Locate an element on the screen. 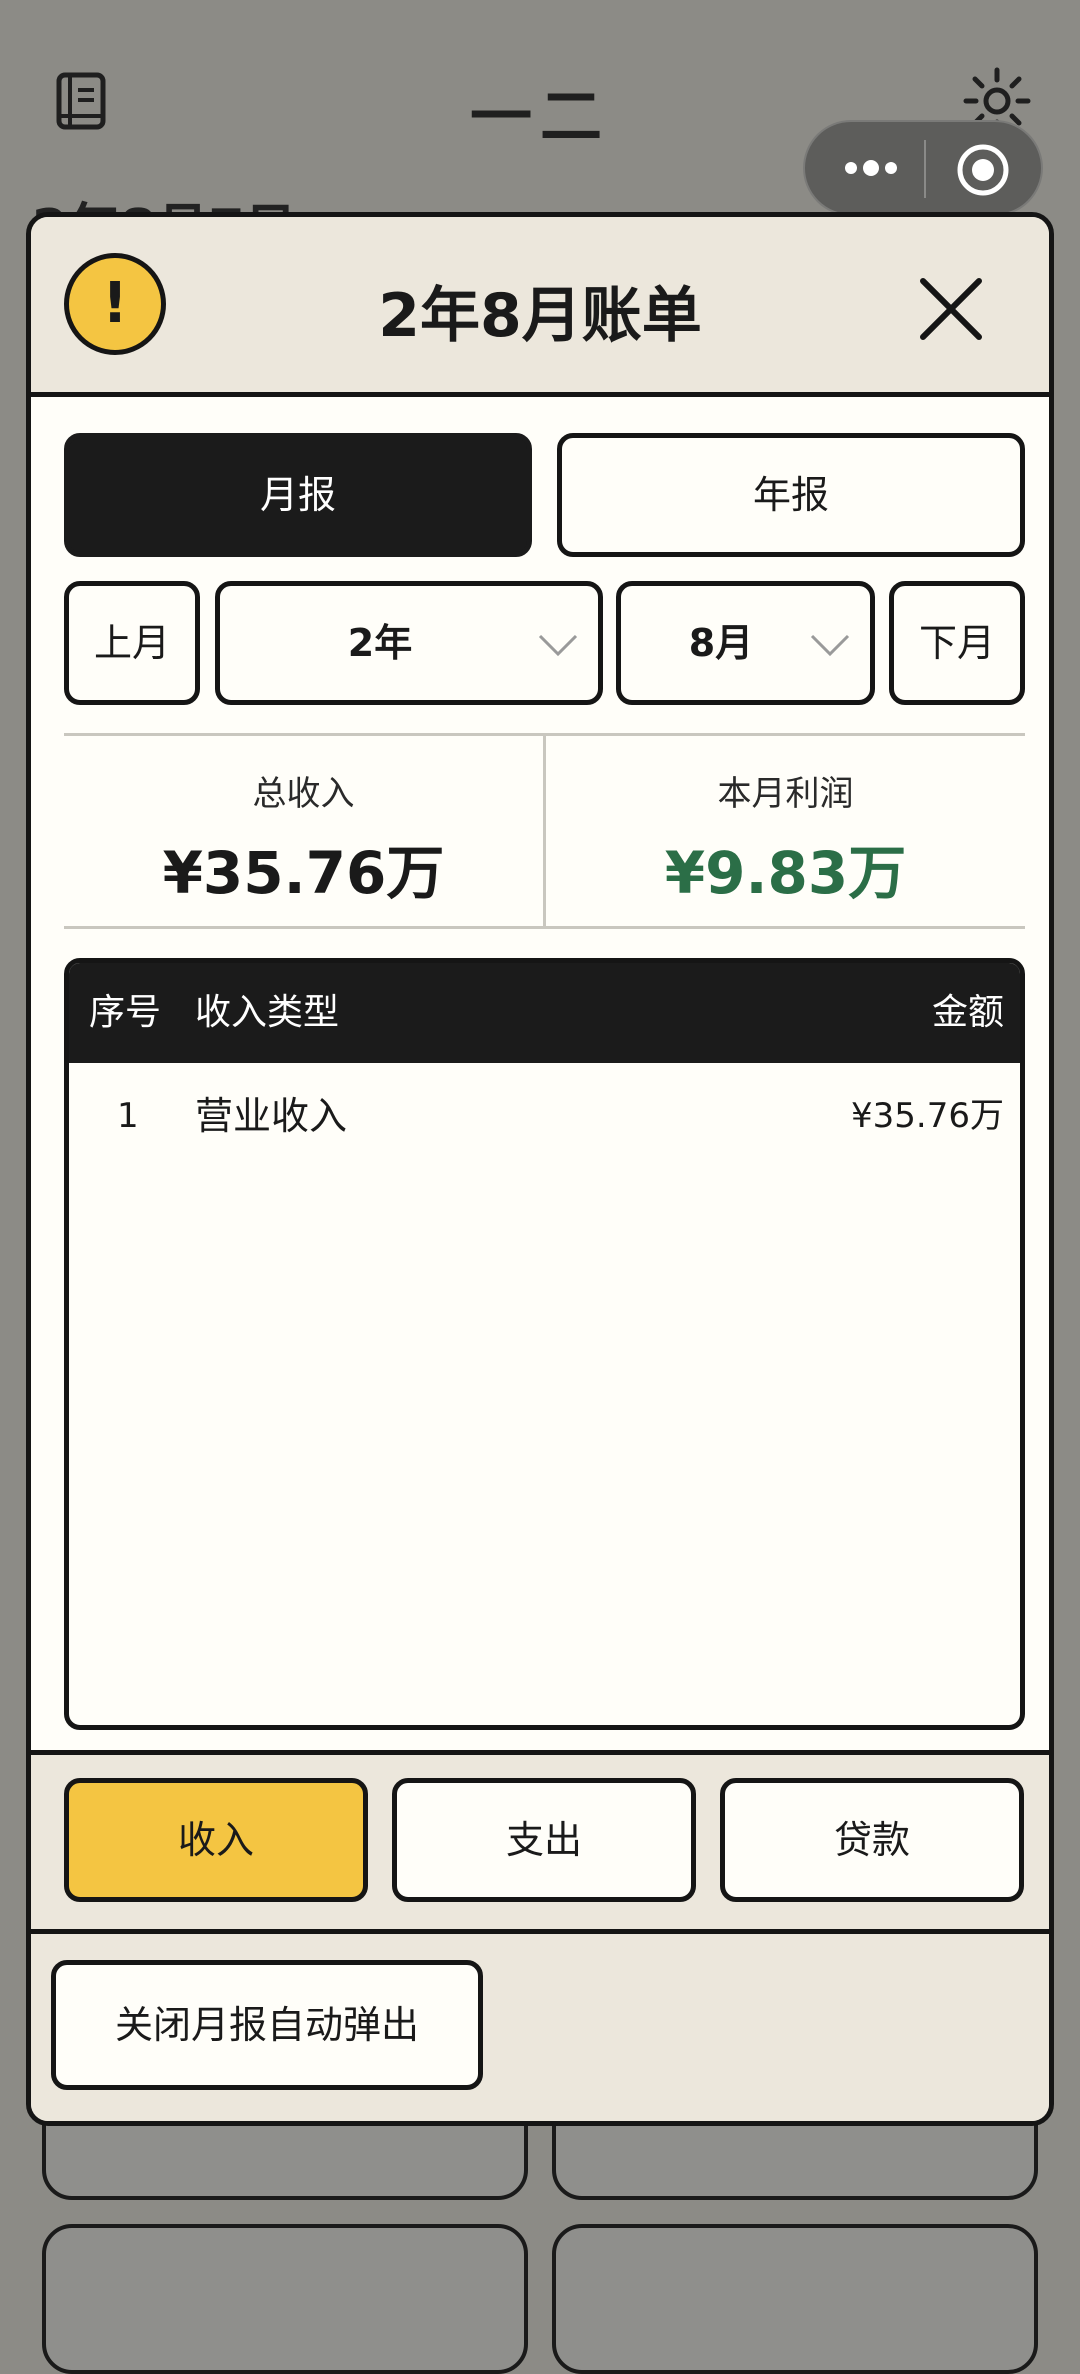  row-amount: ¥35.76万 is located at coordinates (927, 1116).